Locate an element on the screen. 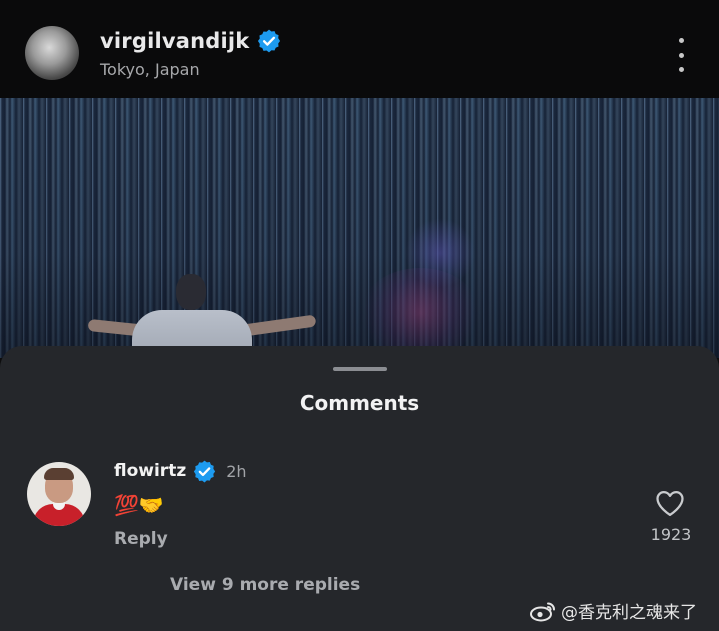 This screenshot has width=719, height=631. watermark-text: @香克利之魂来了 is located at coordinates (629, 613).